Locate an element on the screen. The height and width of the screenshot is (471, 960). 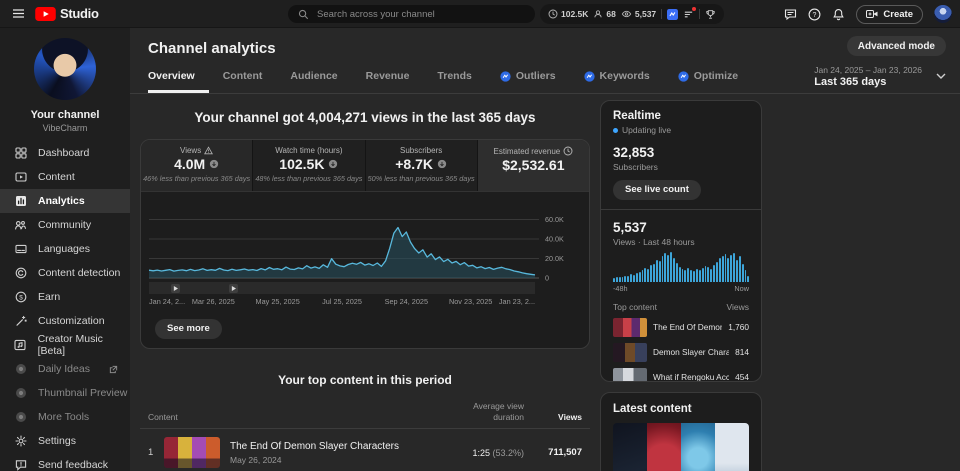
live-dot-icon is located at coordinates (615, 130).